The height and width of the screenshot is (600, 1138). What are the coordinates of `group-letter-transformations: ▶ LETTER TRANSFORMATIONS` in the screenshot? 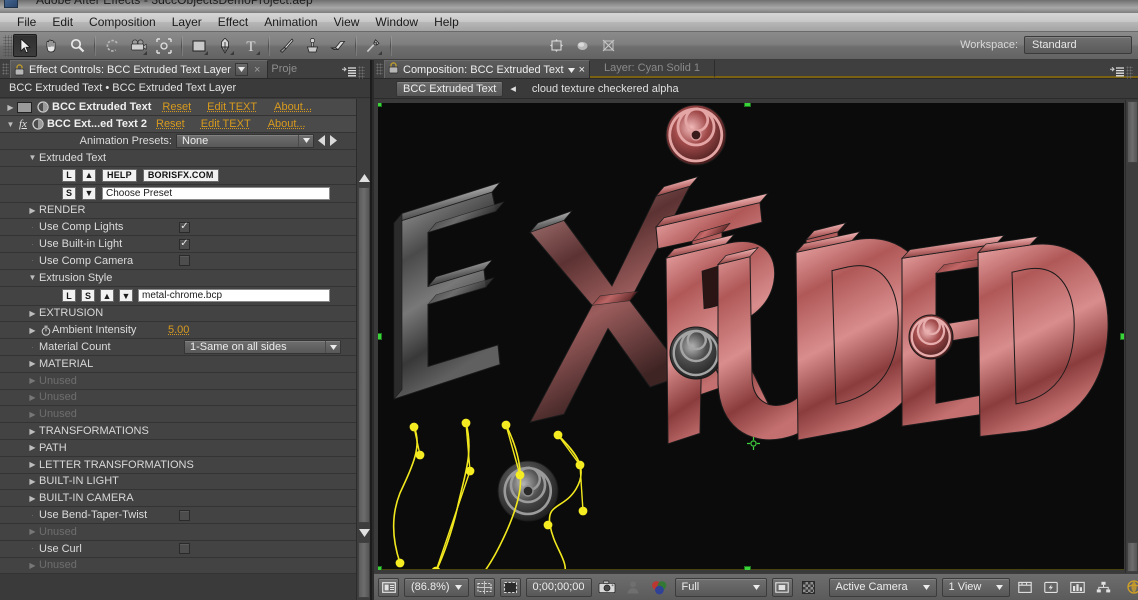 It's located at (178, 465).